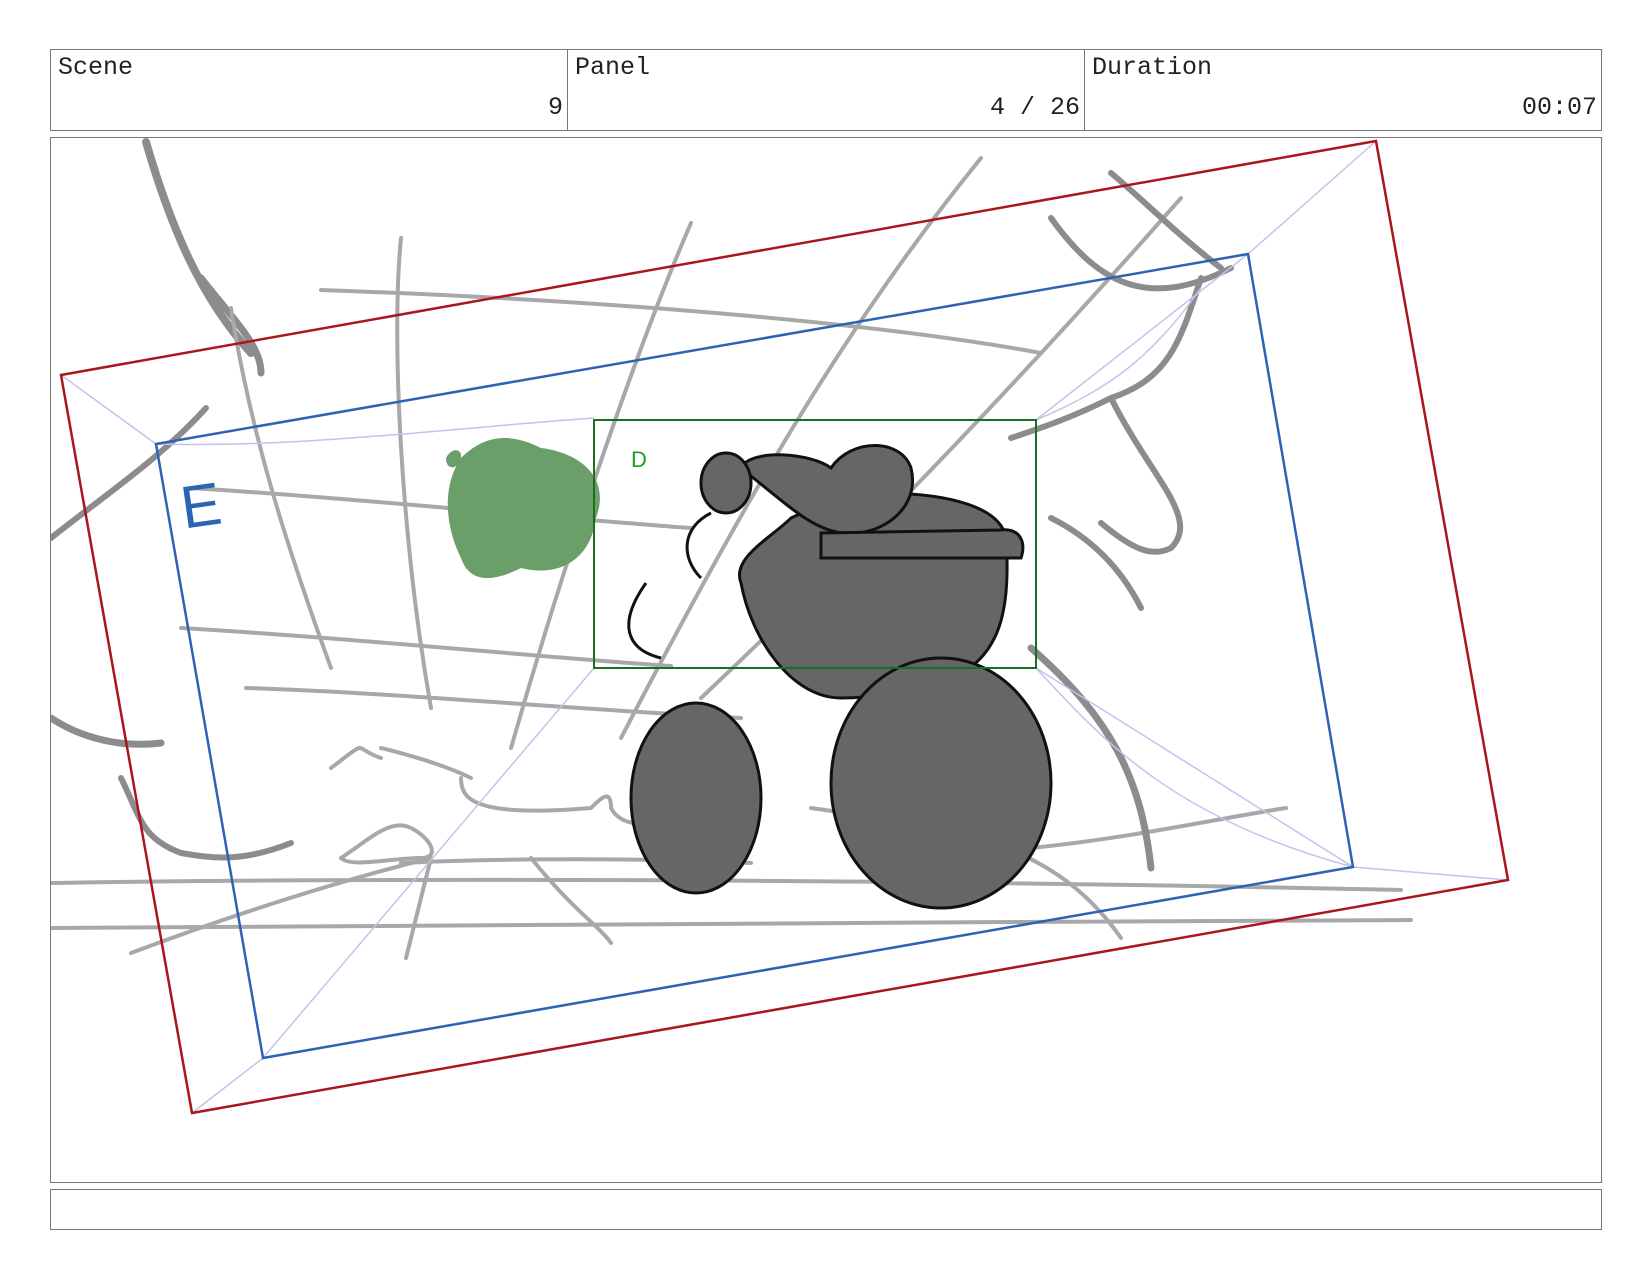 The width and height of the screenshot is (1650, 1275). I want to click on character-sketch, so click(840, 677).